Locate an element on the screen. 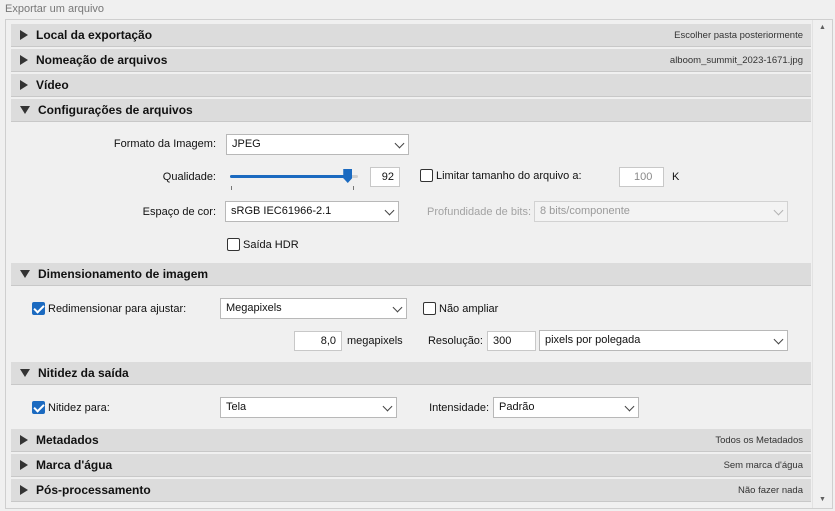  section-watermark: Marca d'água Sem marca d'água is located at coordinates (411, 465).